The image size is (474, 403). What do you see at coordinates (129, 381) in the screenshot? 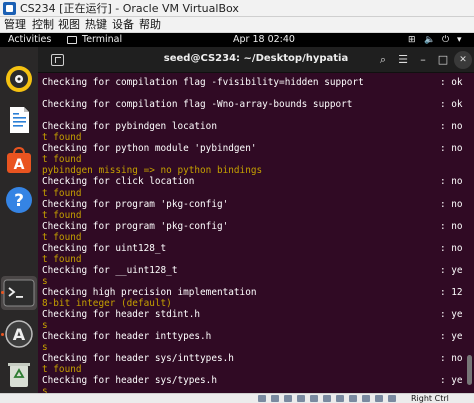
I see `terminal-line-text: Checking for header sys/types.h` at bounding box center [129, 381].